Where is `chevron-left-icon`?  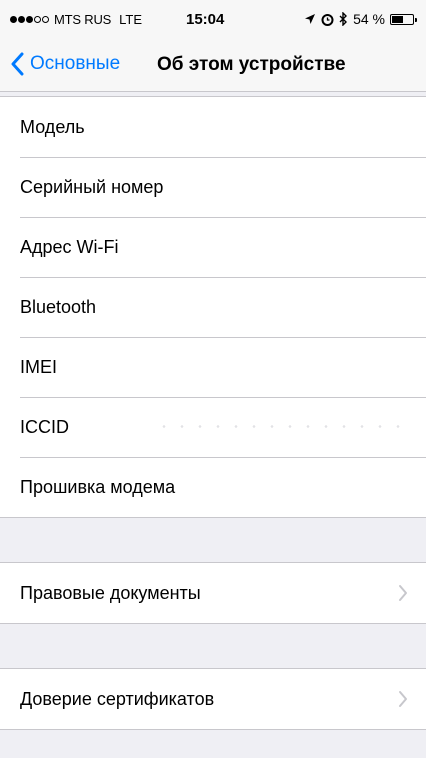 chevron-left-icon is located at coordinates (17, 64).